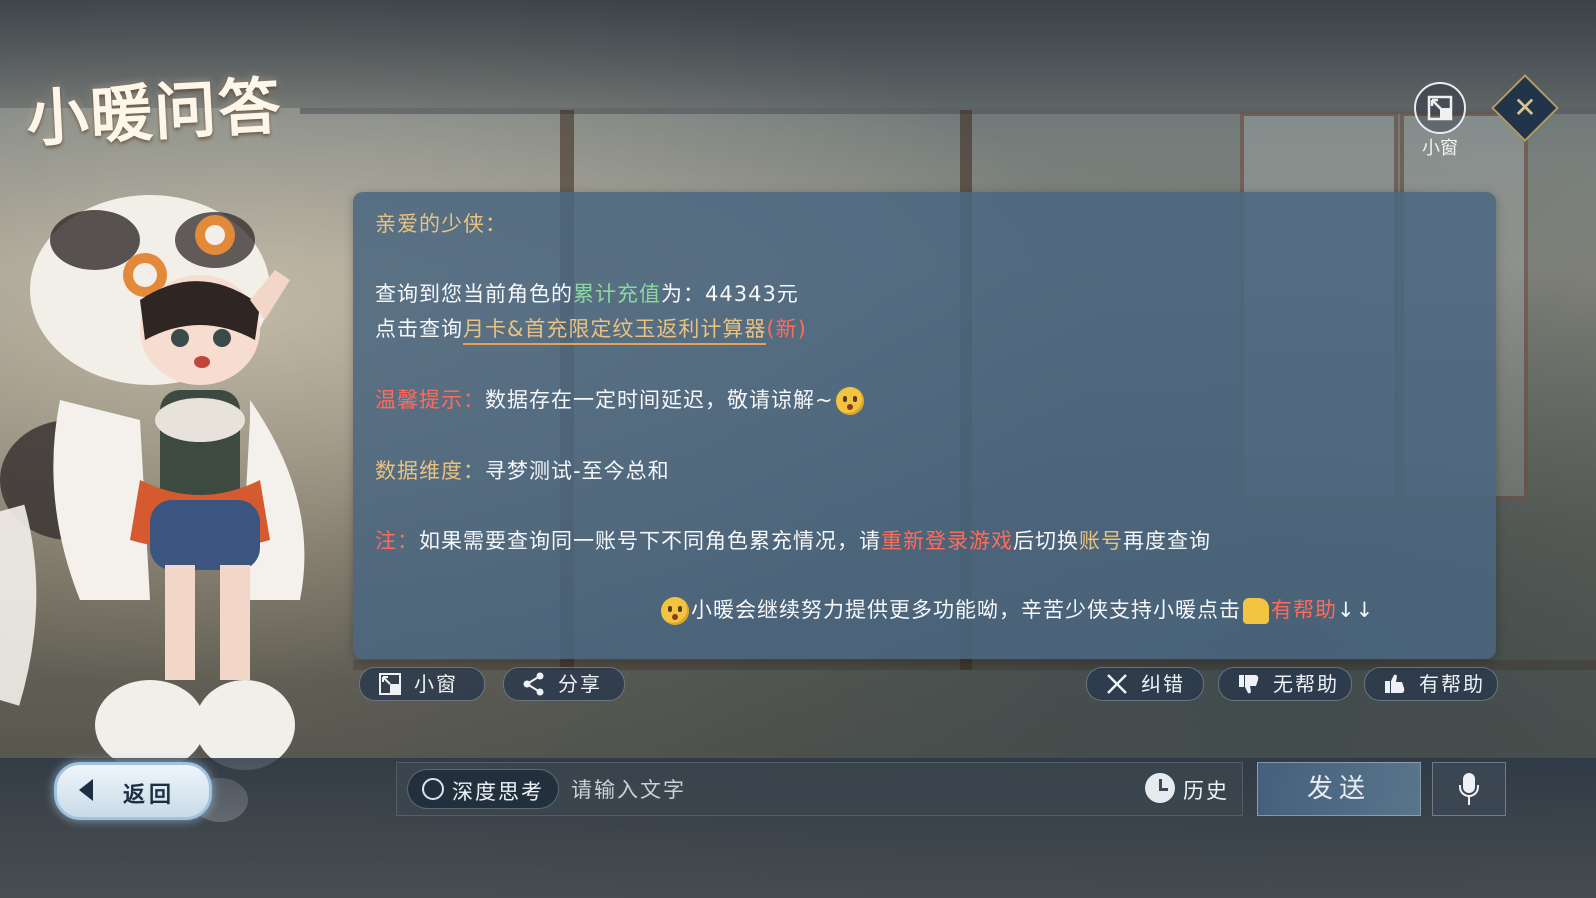 The height and width of the screenshot is (898, 1596). Describe the element at coordinates (1304, 610) in the screenshot. I see `closing-helpful: 有帮助` at that location.